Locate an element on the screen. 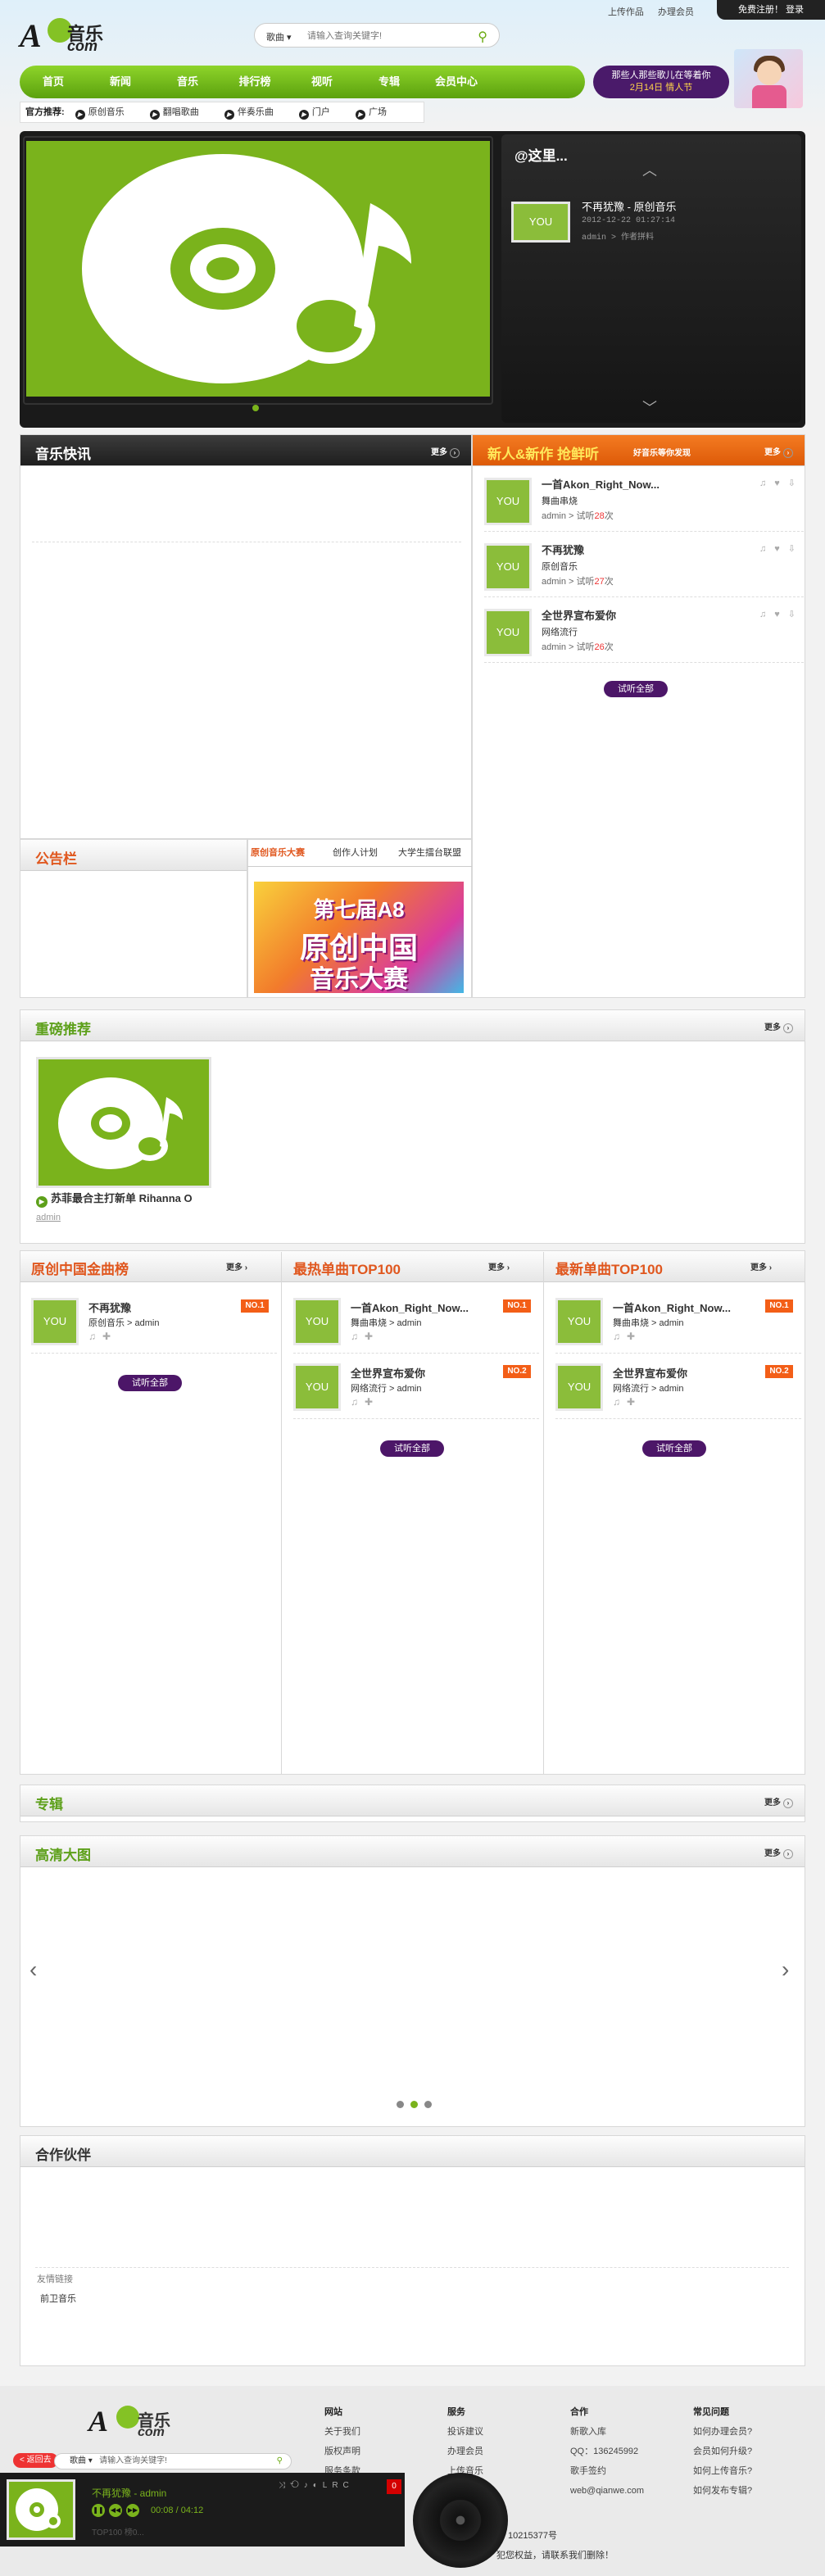 This screenshot has width=825, height=2576. nav-video: 视听 is located at coordinates (322, 82).